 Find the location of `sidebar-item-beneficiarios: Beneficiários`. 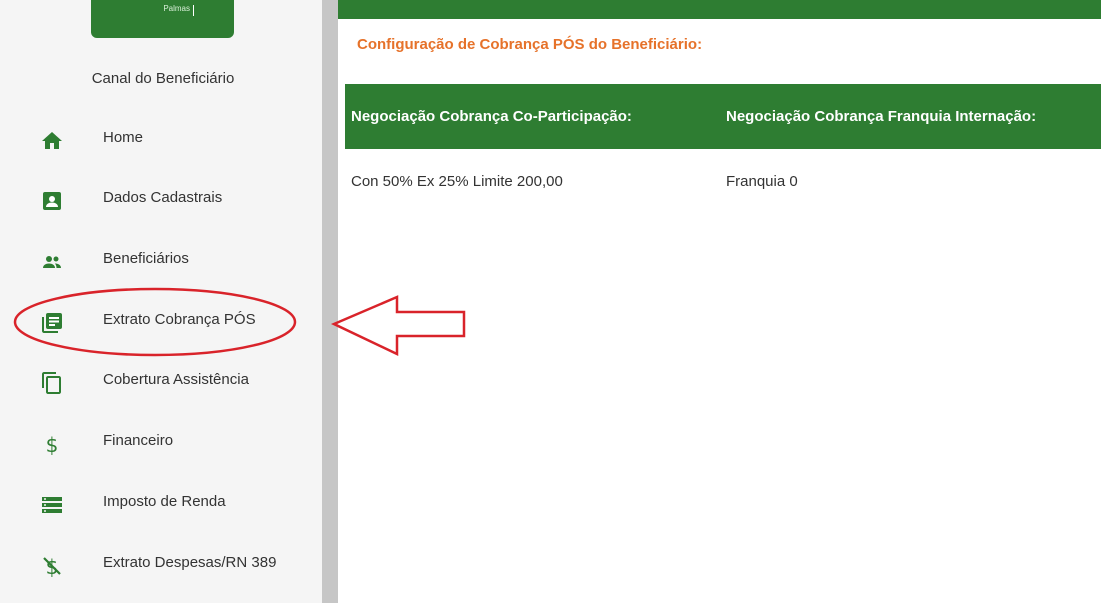

sidebar-item-beneficiarios: Beneficiários is located at coordinates (161, 261).